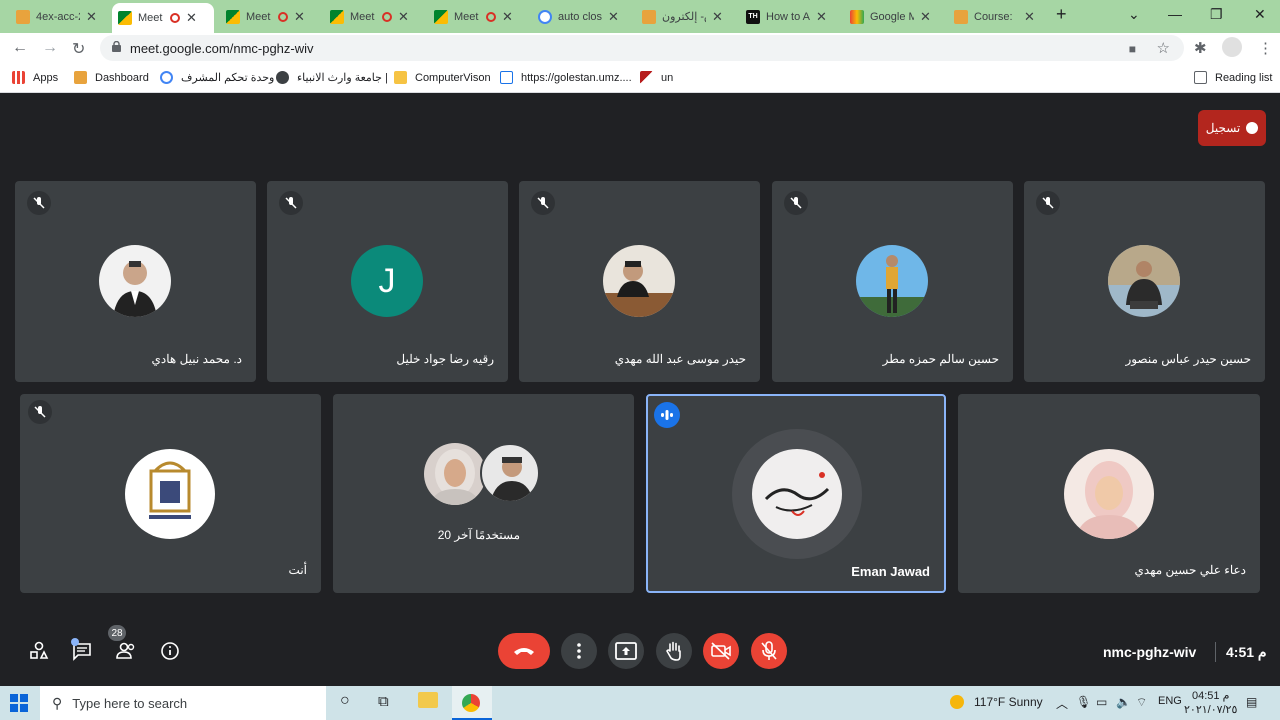  Describe the element at coordinates (1260, 14) in the screenshot. I see `close-window-icon: ✕` at that location.